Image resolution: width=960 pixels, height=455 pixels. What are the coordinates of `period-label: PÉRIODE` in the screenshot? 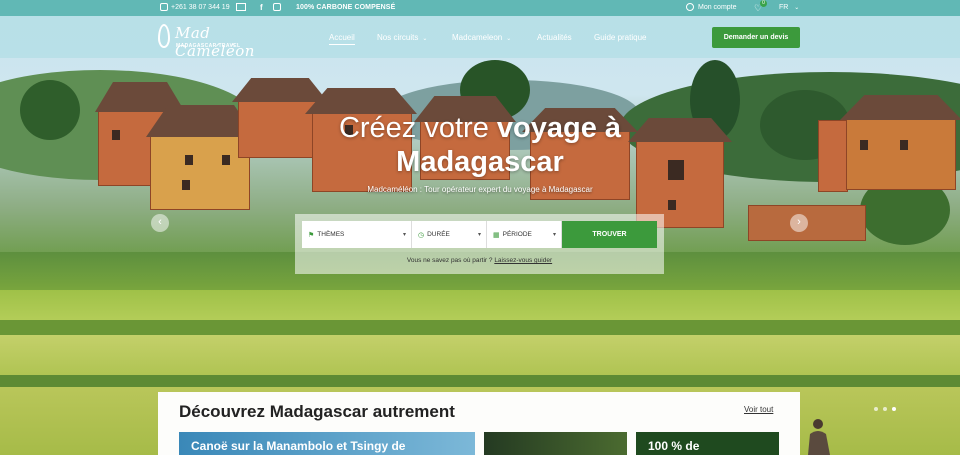 It's located at (517, 234).